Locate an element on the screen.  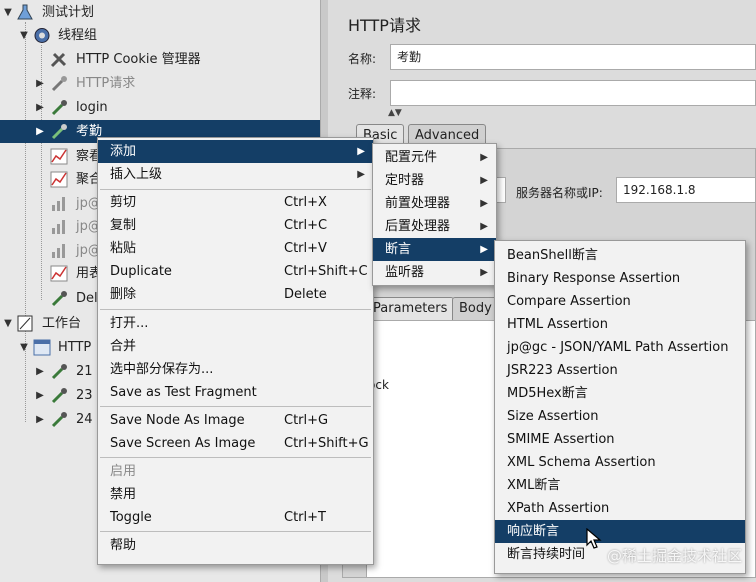
assertion-item-response: 响应断言 is located at coordinates (620, 531).